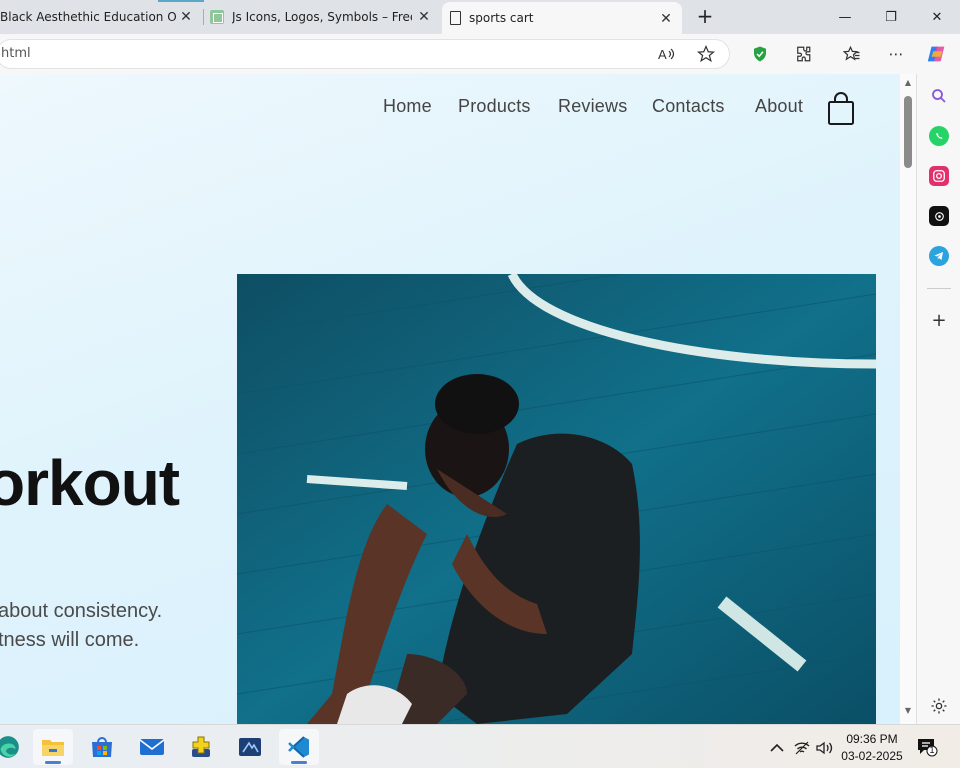  What do you see at coordinates (779, 106) in the screenshot?
I see `nav-about: About` at bounding box center [779, 106].